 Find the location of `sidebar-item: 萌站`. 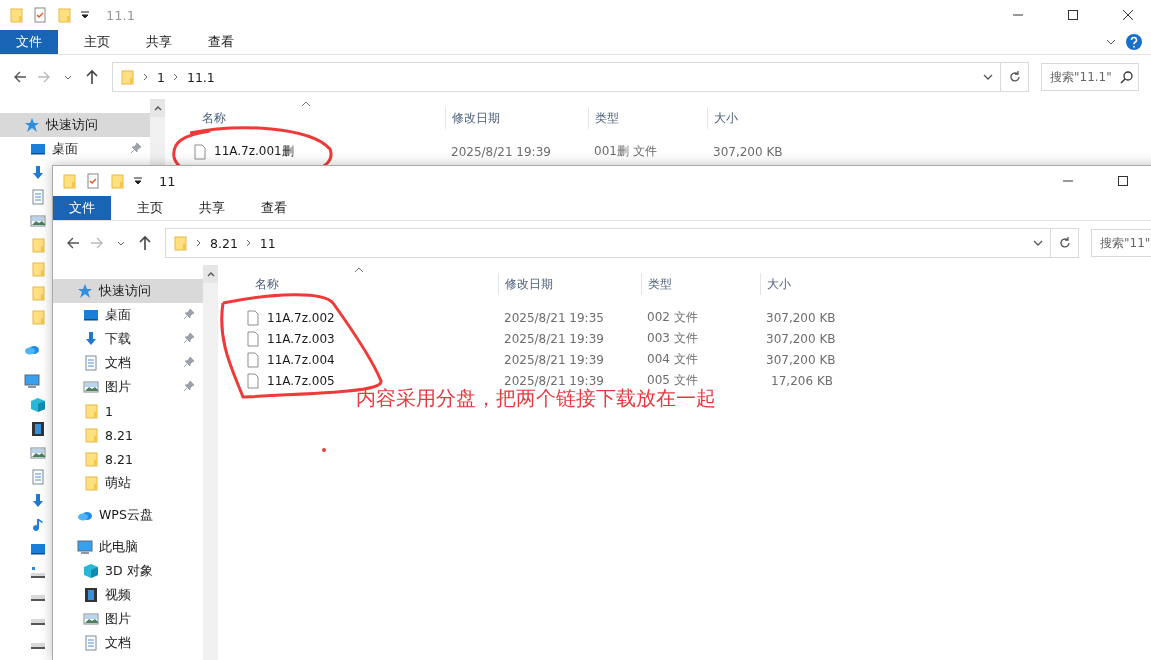

sidebar-item: 萌站 is located at coordinates (128, 483).